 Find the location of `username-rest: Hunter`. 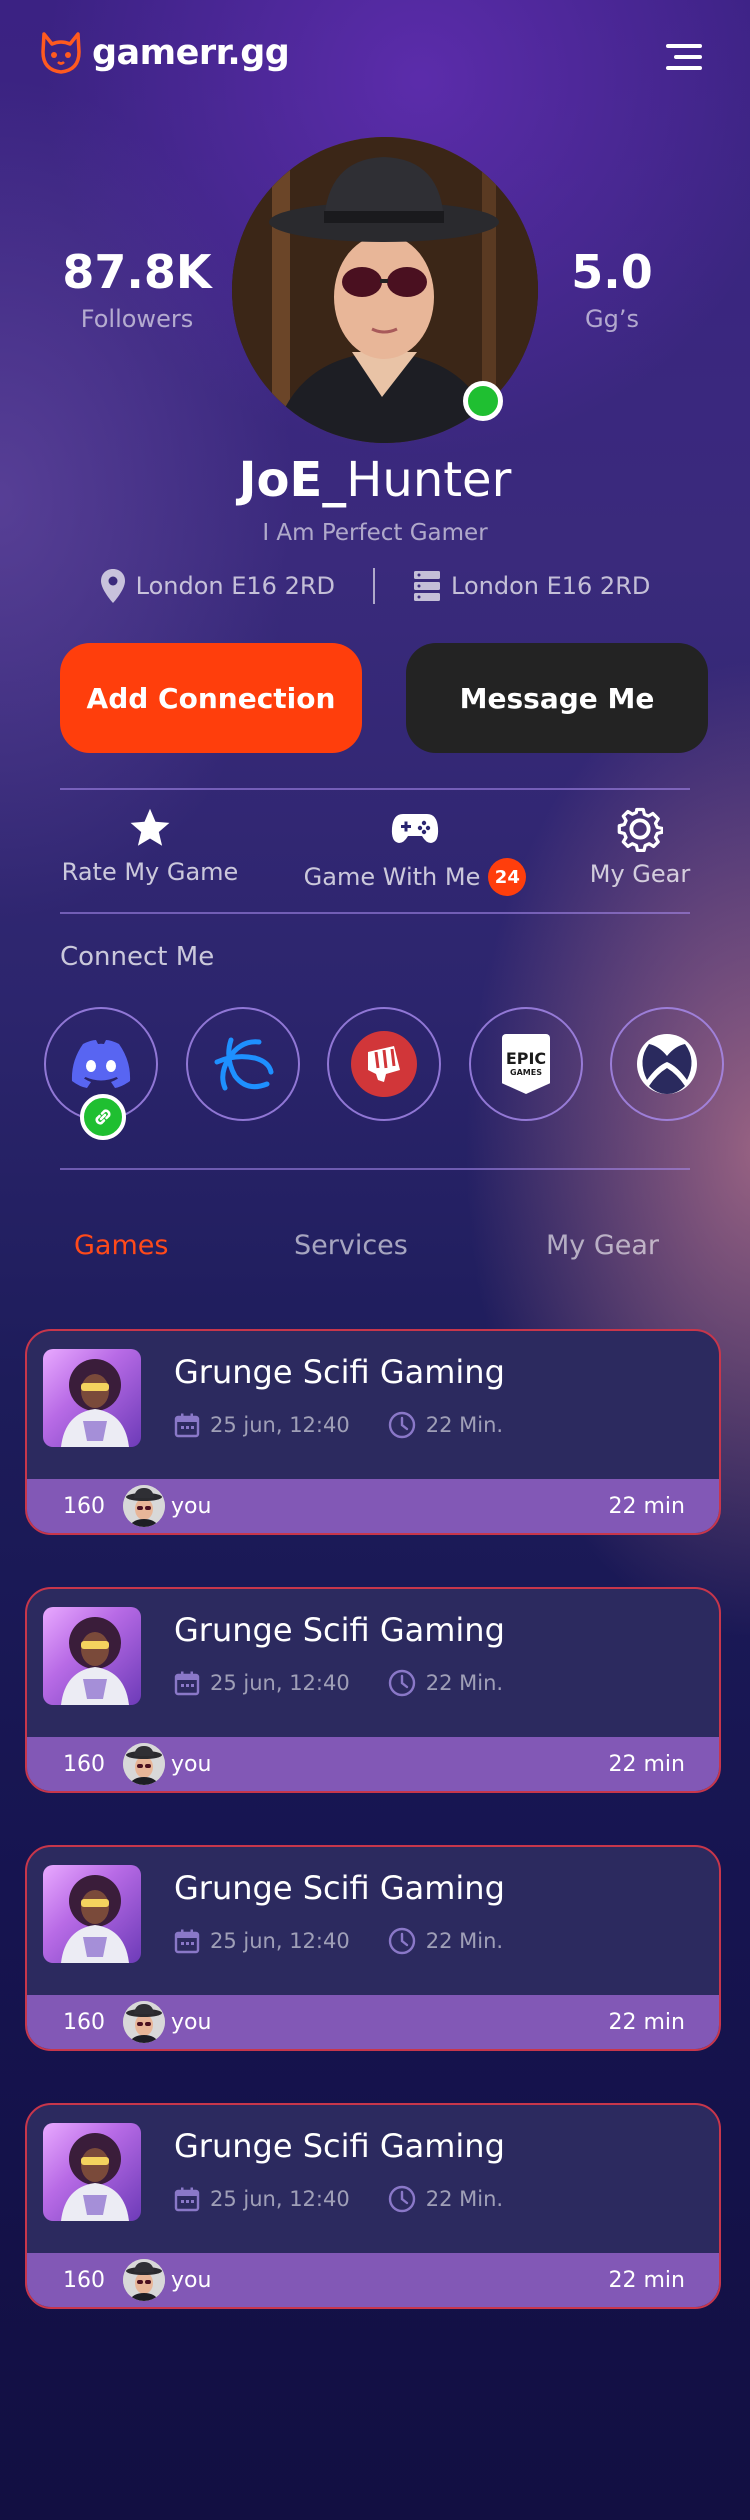

username-rest: Hunter is located at coordinates (429, 480).